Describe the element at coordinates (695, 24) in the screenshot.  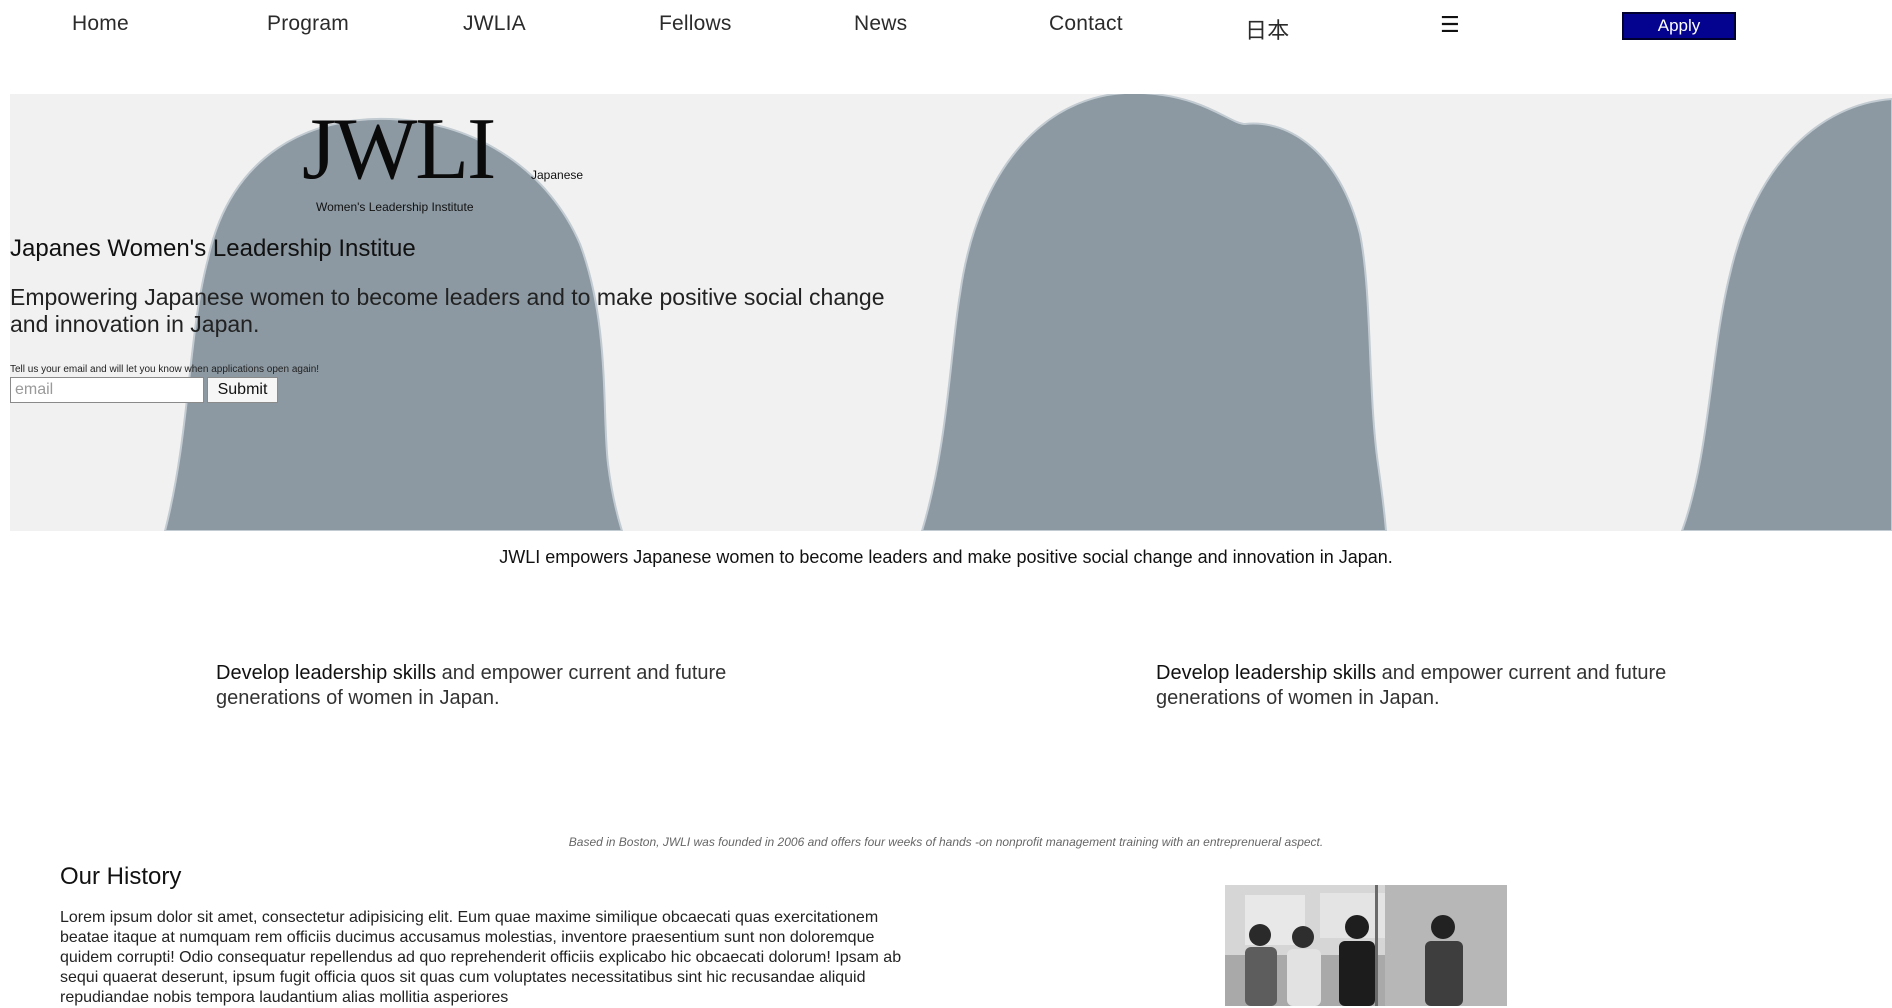
I see `nav-link-fellows: Fellows` at that location.